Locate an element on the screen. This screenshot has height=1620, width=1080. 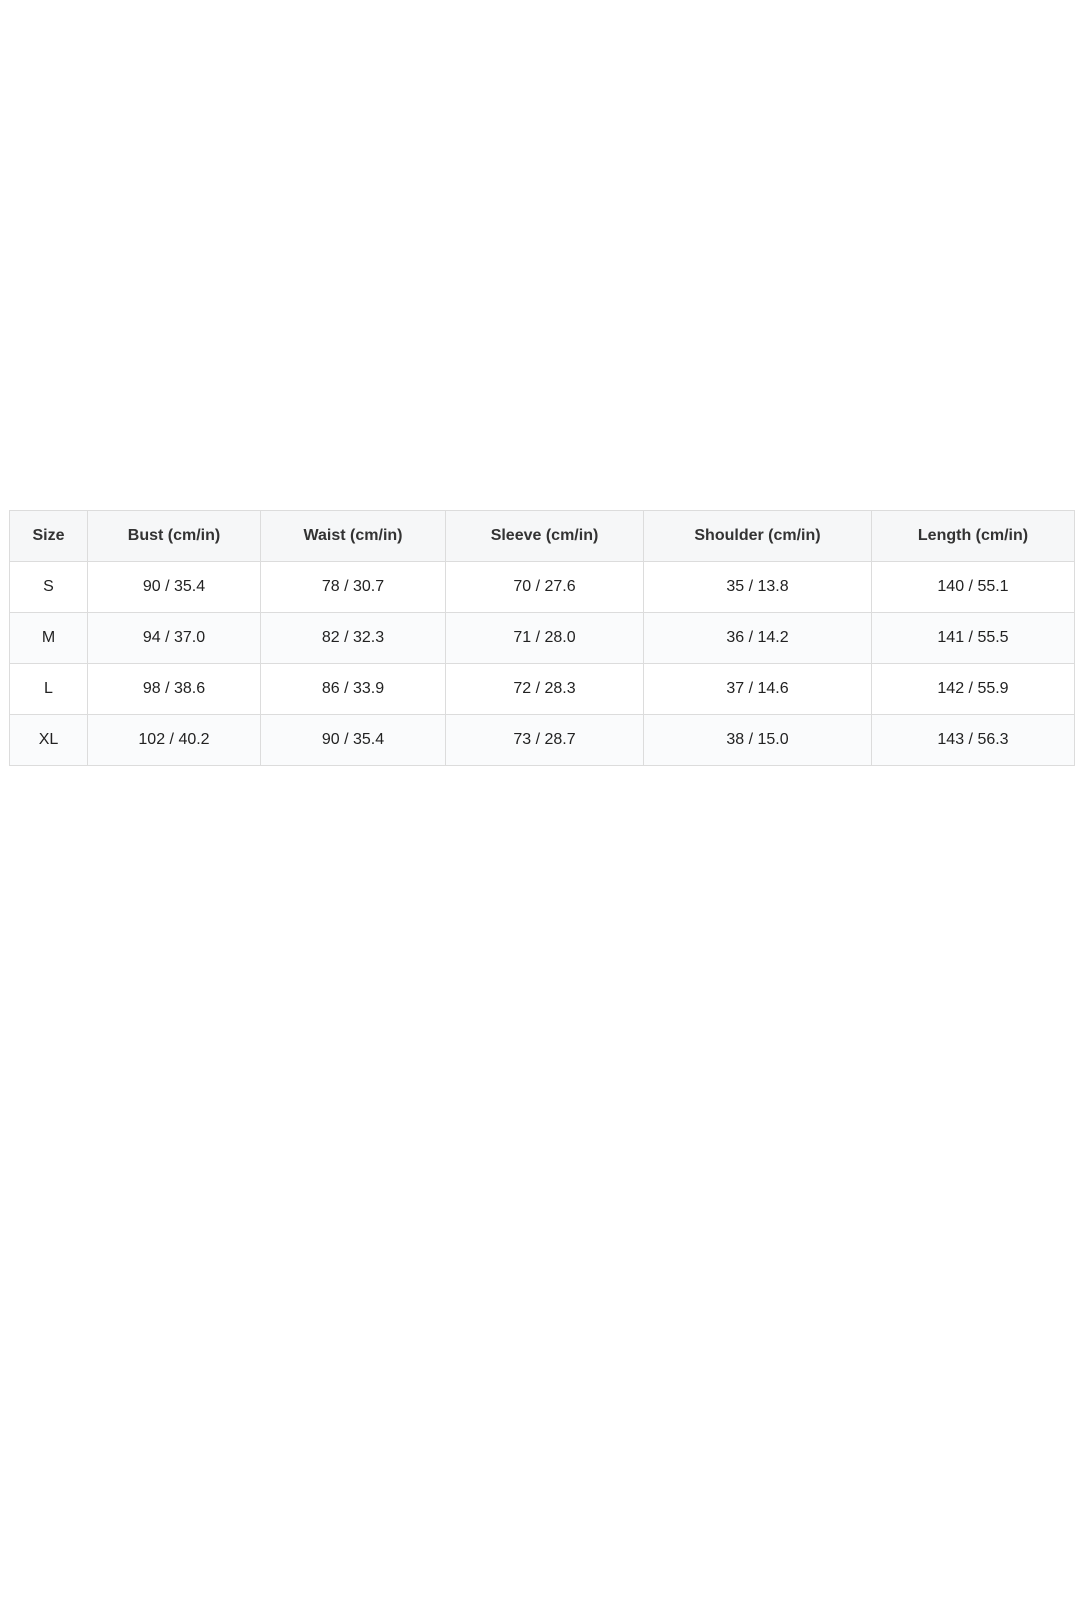
cell-length: 140 / 55.1 is located at coordinates (973, 587).